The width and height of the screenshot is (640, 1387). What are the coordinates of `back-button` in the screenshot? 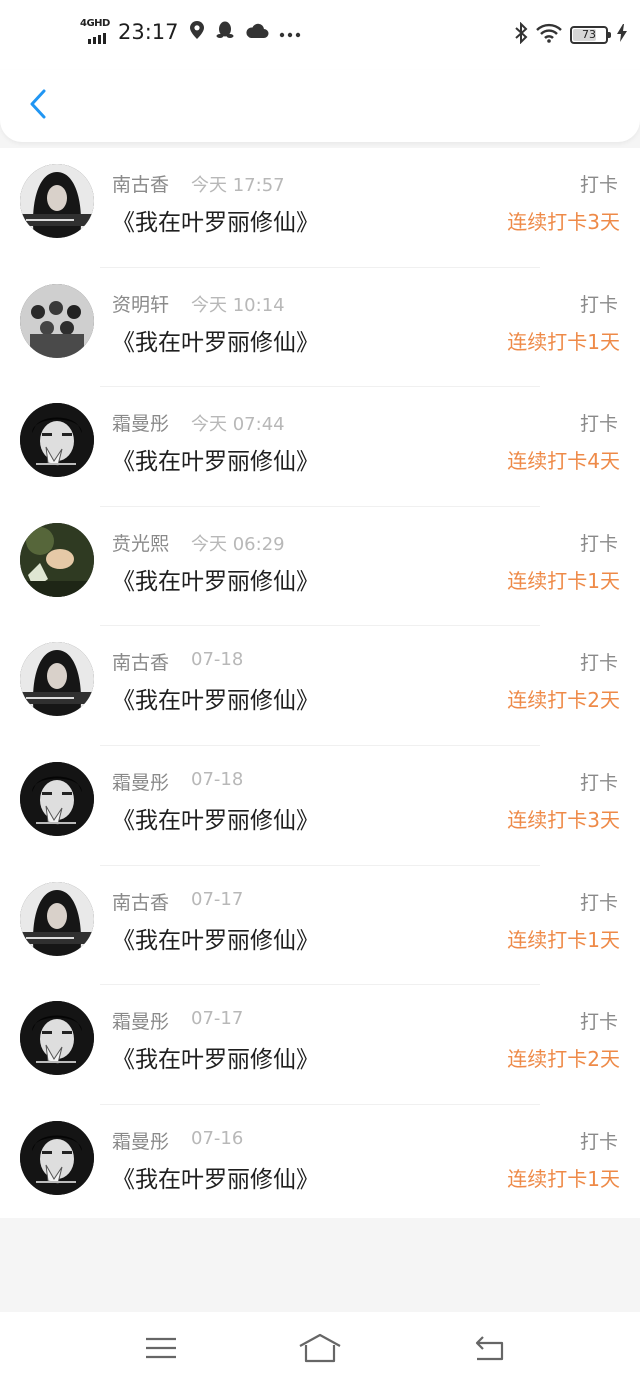 It's located at (38, 106).